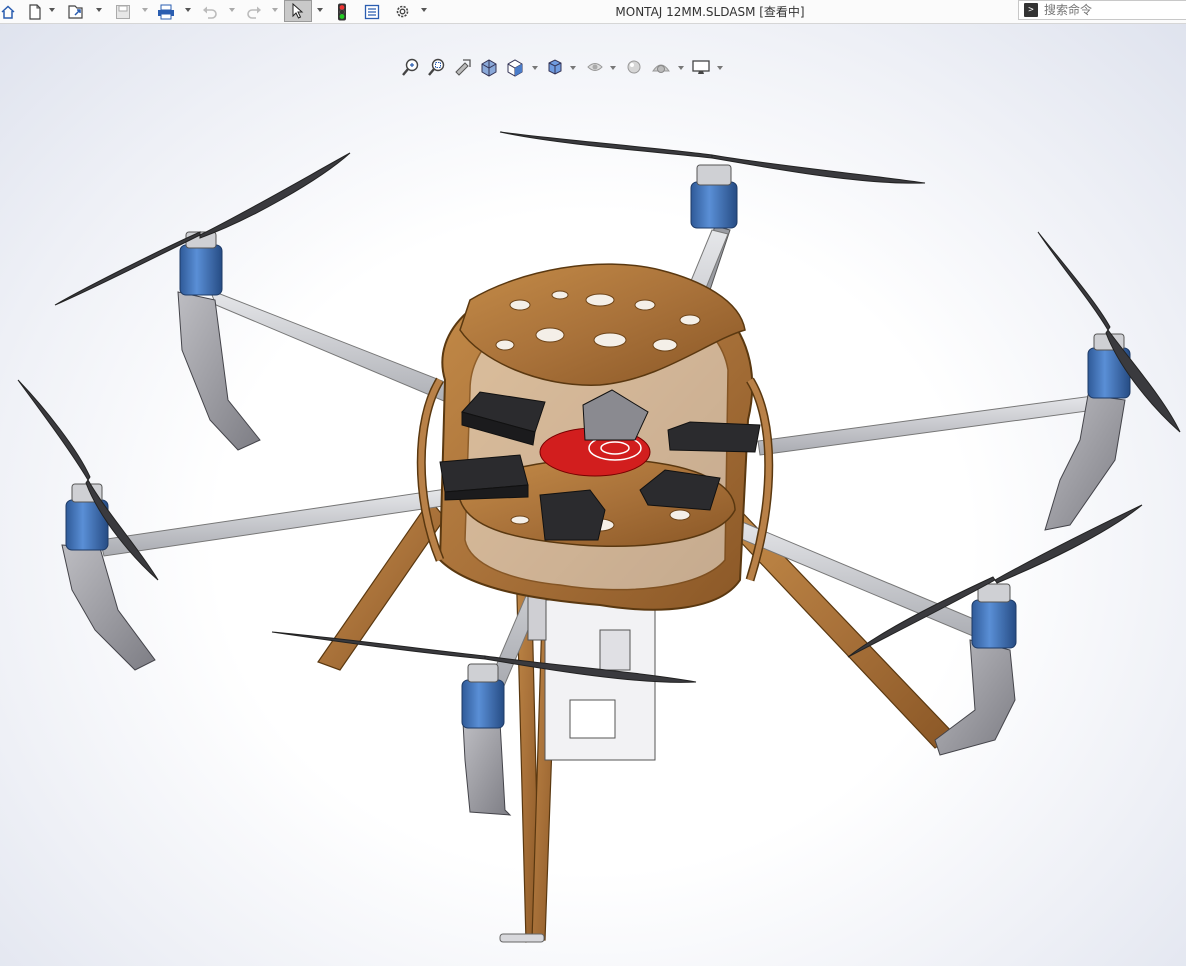 The width and height of the screenshot is (1186, 966). What do you see at coordinates (210, 11) in the screenshot?
I see `undo-icon` at bounding box center [210, 11].